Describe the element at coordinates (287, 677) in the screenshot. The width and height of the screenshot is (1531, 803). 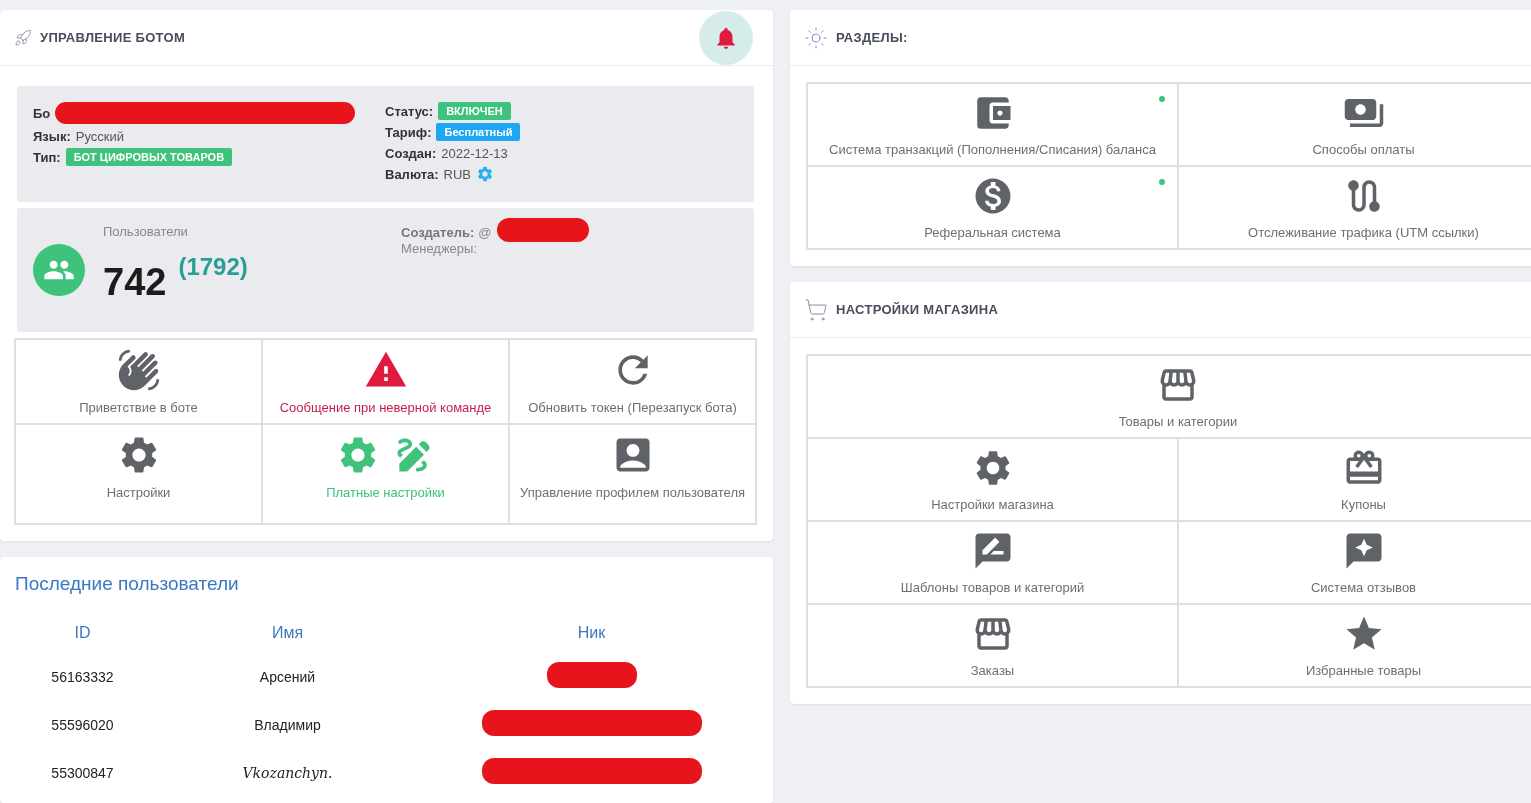
I see `table-cell-text: Арсений` at that location.